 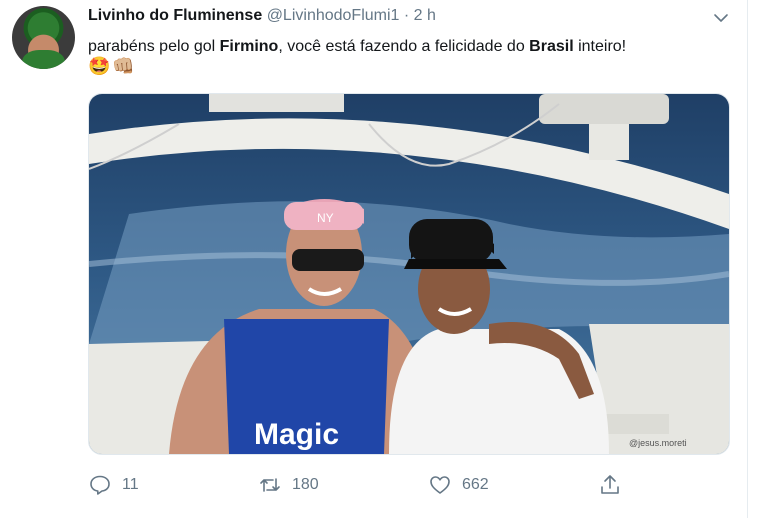 What do you see at coordinates (658, 443) in the screenshot?
I see `photo-watermark: @jesus.moreti` at bounding box center [658, 443].